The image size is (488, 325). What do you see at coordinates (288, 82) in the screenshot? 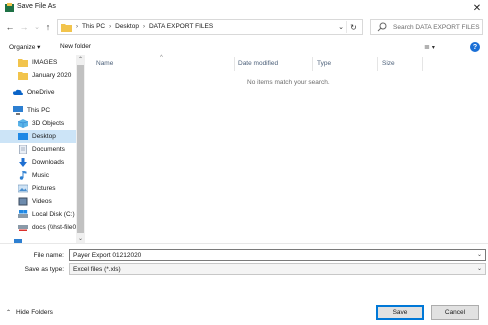
I see `empty-message: No items match your search.` at bounding box center [288, 82].